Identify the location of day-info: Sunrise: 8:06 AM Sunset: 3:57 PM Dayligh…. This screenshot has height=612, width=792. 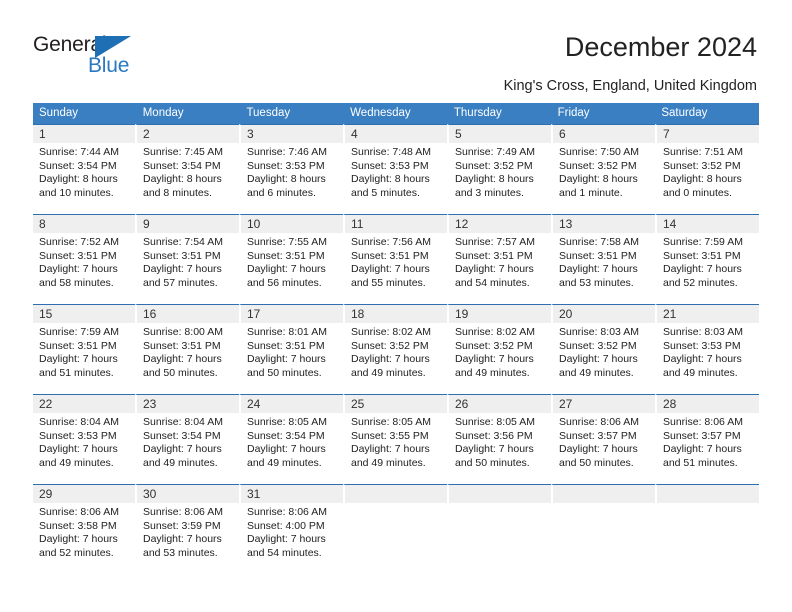
(604, 441).